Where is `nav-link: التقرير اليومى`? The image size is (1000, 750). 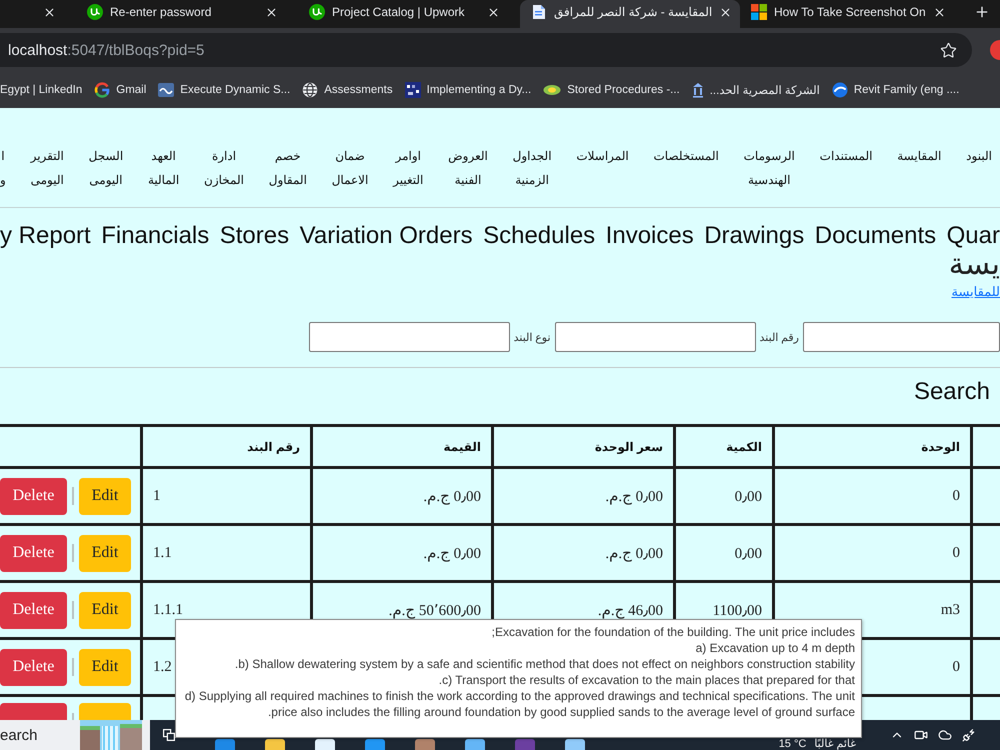 nav-link: التقرير اليومى is located at coordinates (47, 168).